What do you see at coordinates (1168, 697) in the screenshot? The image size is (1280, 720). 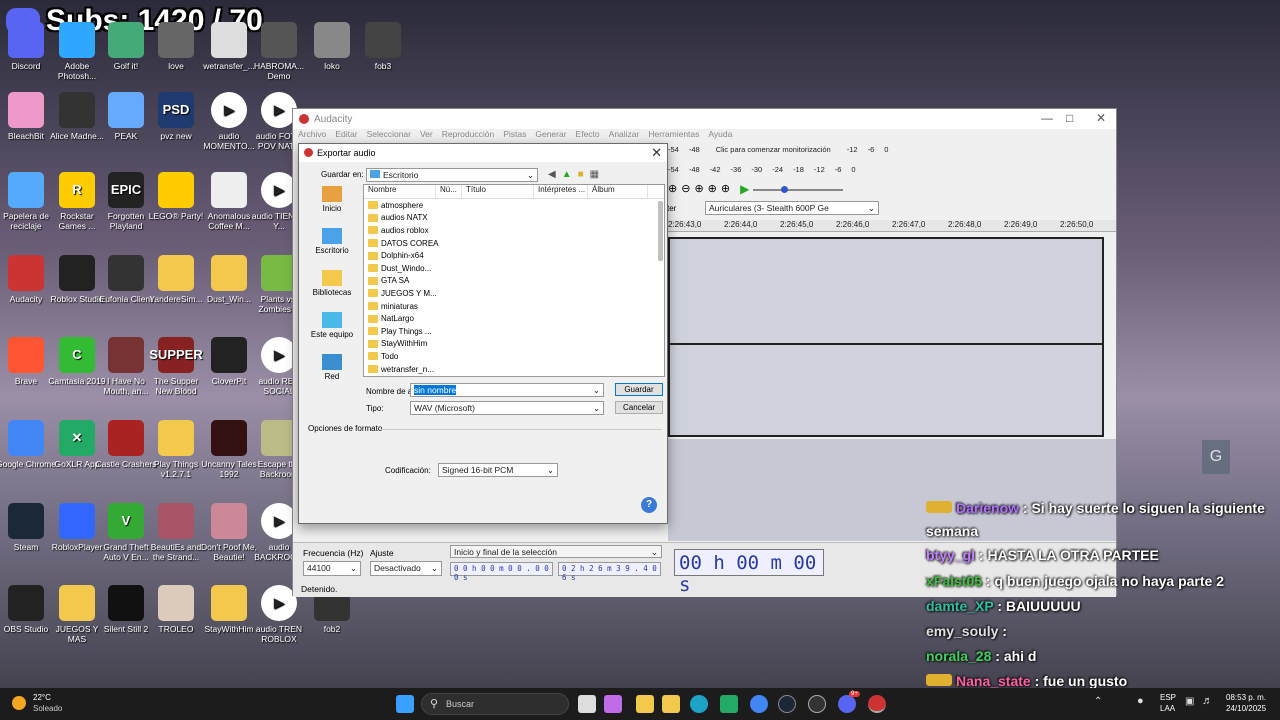 I see `lang-indicator: ESP` at bounding box center [1168, 697].